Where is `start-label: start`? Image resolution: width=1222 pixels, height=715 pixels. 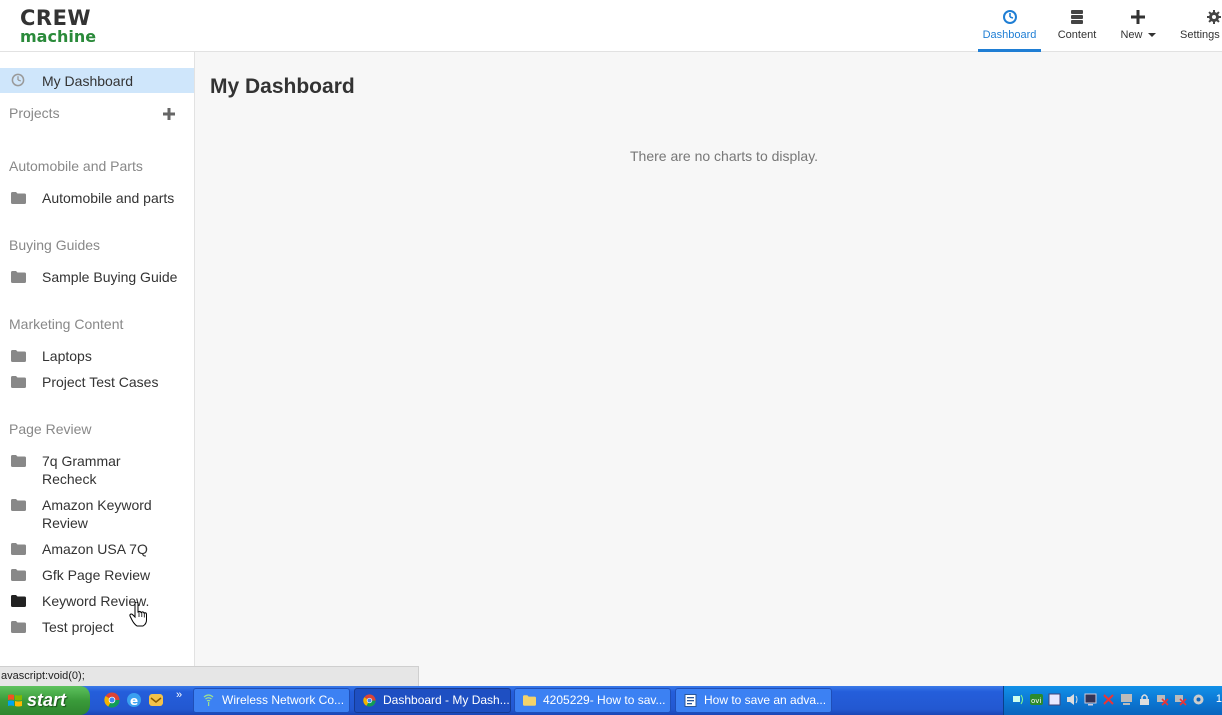 start-label: start is located at coordinates (47, 700).